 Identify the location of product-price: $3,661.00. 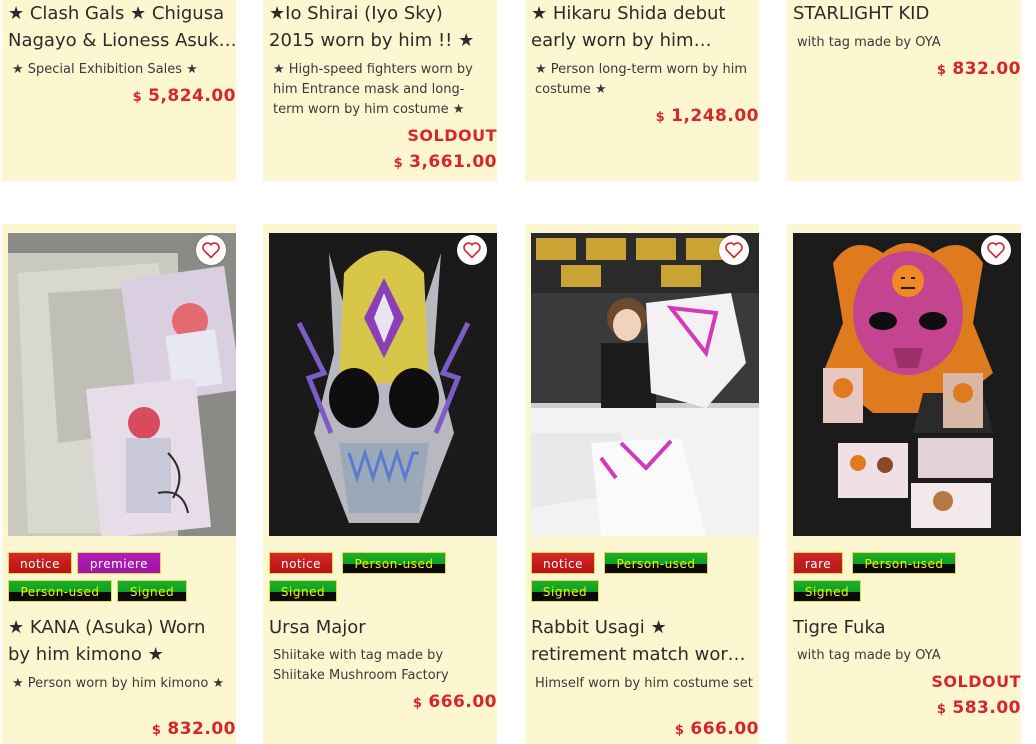
(445, 162).